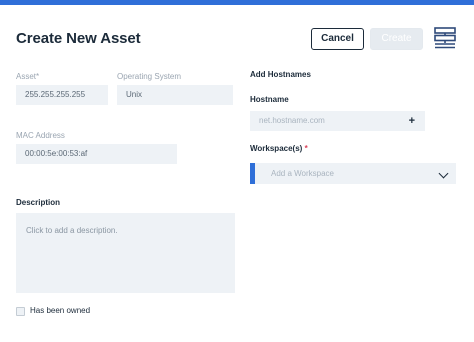 This screenshot has width=474, height=342. I want to click on create-button: Create, so click(396, 39).